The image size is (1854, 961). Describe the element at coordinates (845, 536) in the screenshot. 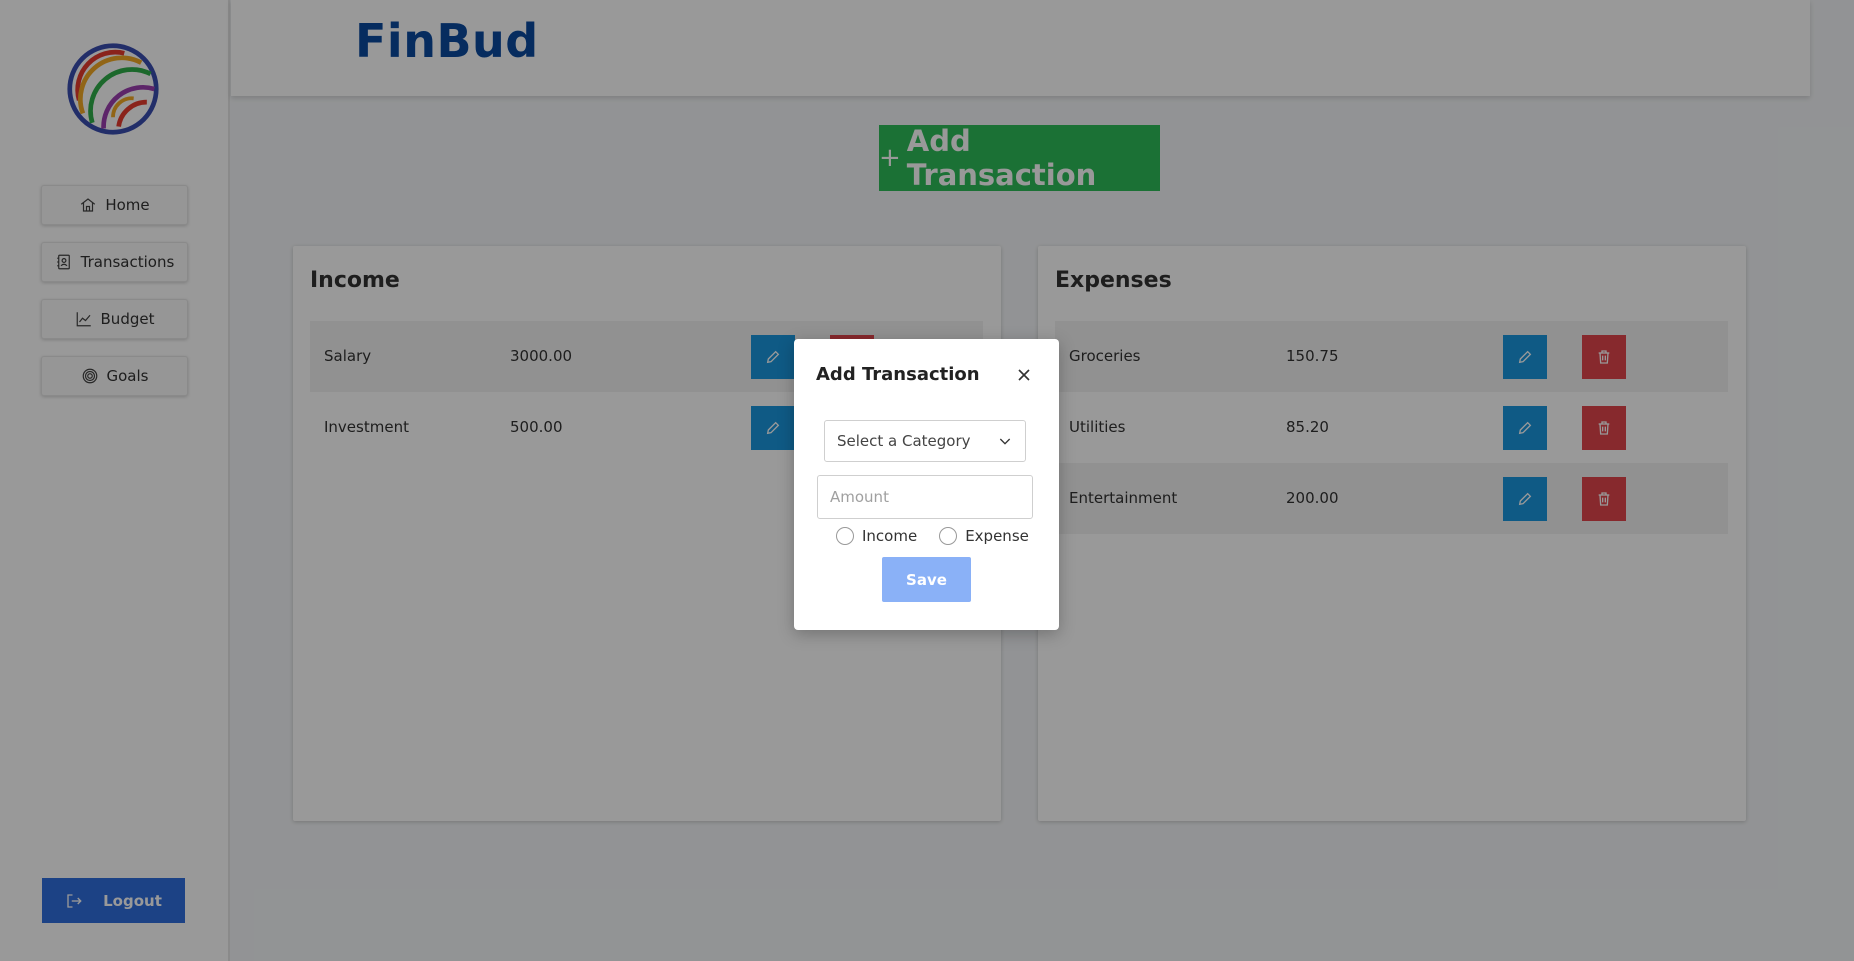

I see `income-radio` at that location.